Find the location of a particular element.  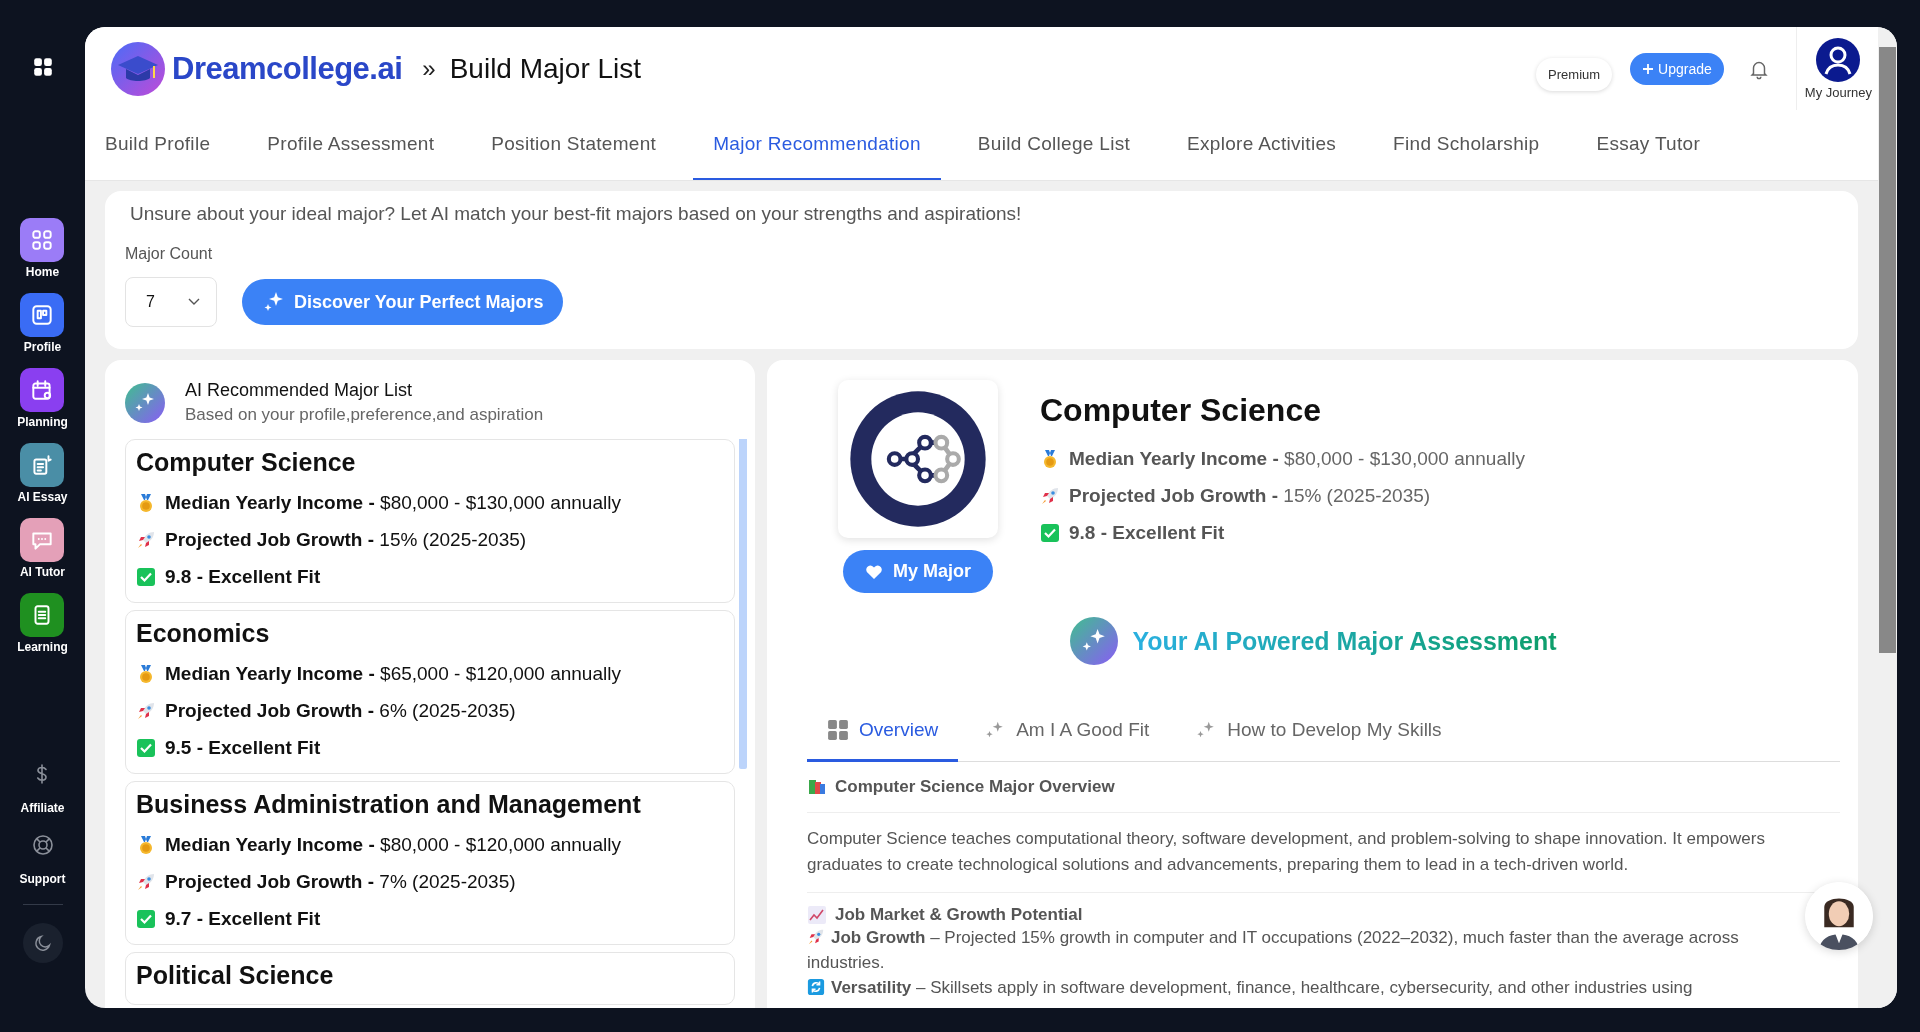

income-text: Median Yearly Income - $80,000 - $120,000 annually is located at coordinates (393, 845).